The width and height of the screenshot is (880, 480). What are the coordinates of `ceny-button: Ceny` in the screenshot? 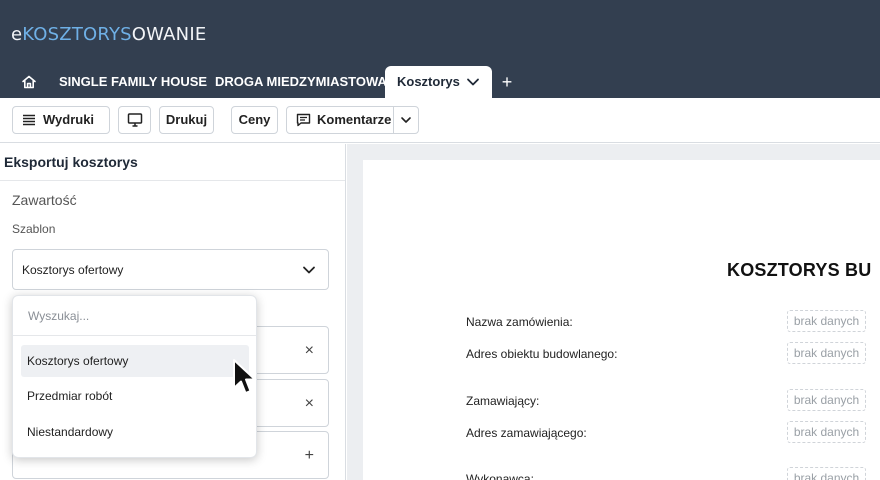 It's located at (254, 120).